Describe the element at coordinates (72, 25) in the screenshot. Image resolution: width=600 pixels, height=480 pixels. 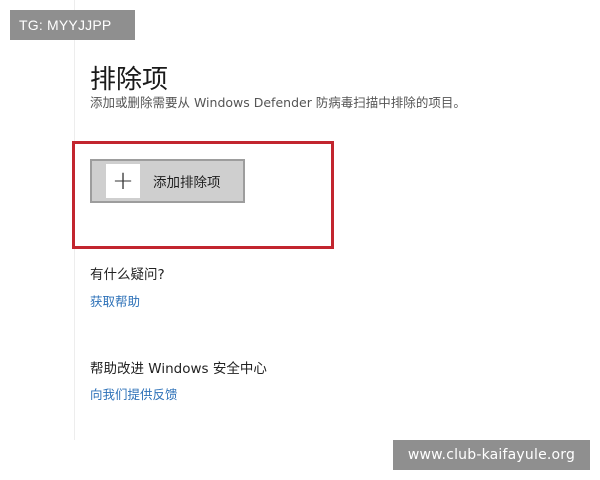
I see `watermark-top-label: TG: MYYJJPP` at that location.